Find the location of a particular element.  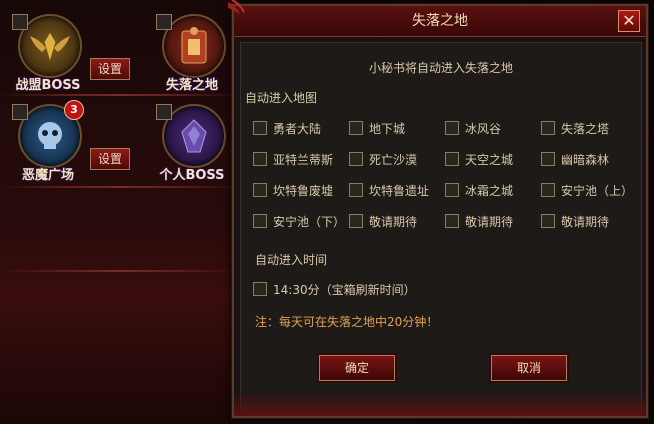

map-option: 幽暗森林 is located at coordinates (575, 159).